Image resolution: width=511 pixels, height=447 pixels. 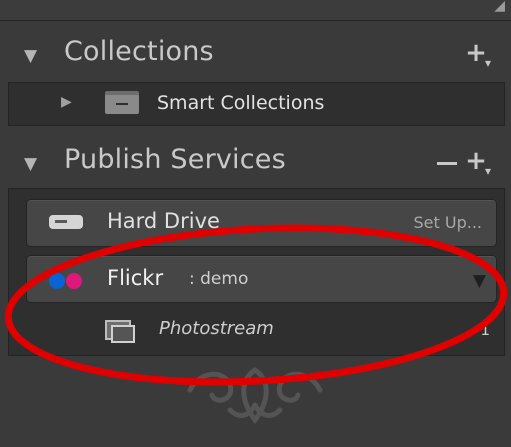 I want to click on hard-drive-label: Hard Drive, so click(x=163, y=221).